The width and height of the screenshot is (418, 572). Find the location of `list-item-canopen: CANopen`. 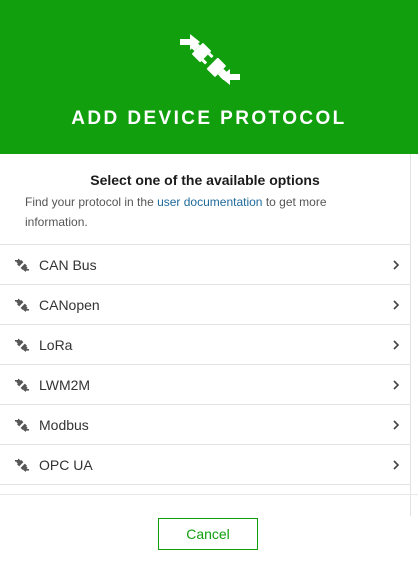

list-item-canopen: CANopen is located at coordinates (205, 305).